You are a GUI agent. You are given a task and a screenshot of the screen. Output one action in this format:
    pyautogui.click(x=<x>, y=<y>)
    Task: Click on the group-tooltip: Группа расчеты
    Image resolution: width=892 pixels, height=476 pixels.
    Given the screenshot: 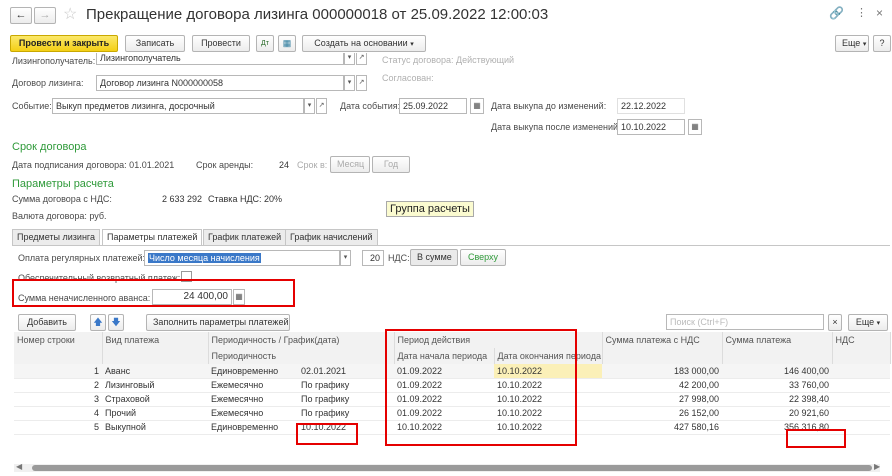 What is the action you would take?
    pyautogui.click(x=430, y=209)
    